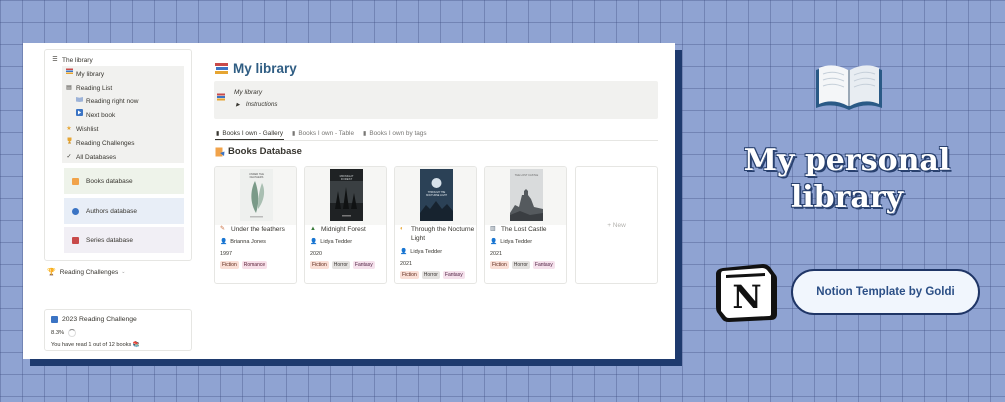 The image size is (1005, 402). What do you see at coordinates (395, 133) in the screenshot?
I see `tab-by-tags: ▮ Books I own by tags` at bounding box center [395, 133].